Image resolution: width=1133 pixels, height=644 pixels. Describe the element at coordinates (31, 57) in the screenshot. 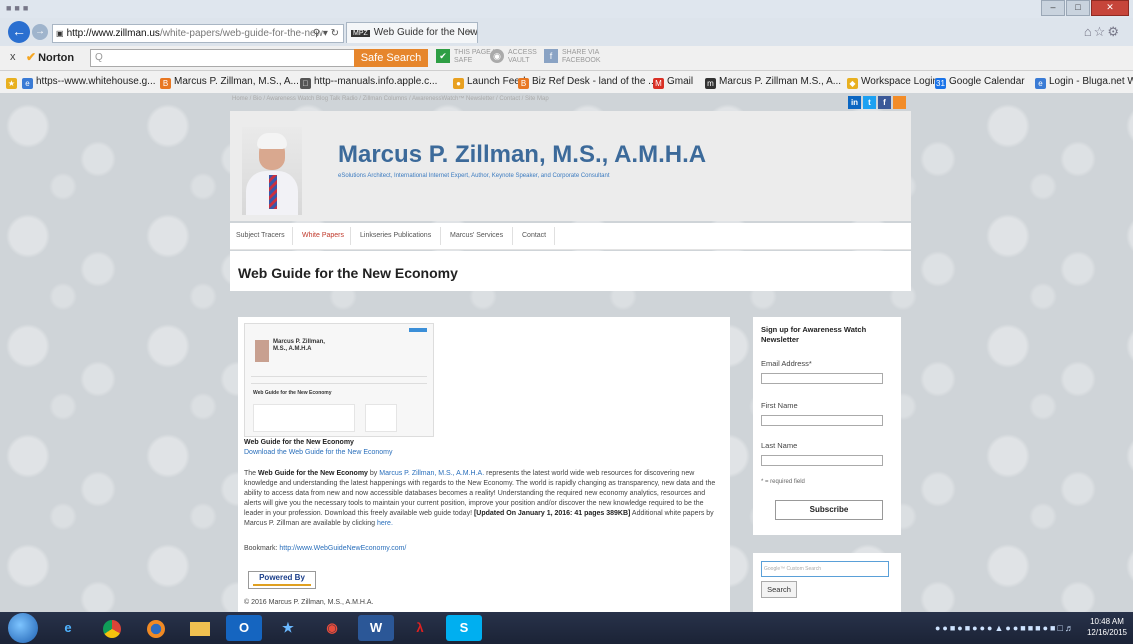

I see `norton-check-icon: ✔` at that location.